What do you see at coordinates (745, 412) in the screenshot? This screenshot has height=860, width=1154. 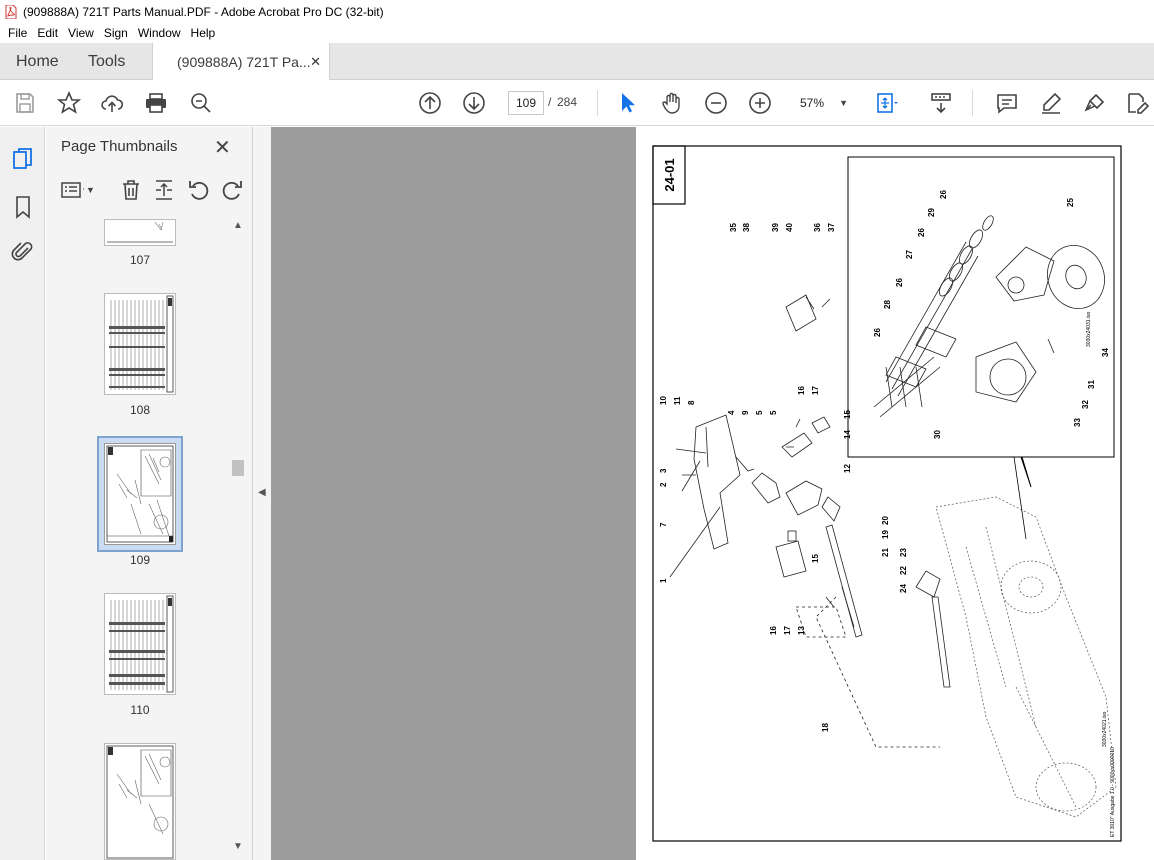 I see `callout-9: 9` at bounding box center [745, 412].